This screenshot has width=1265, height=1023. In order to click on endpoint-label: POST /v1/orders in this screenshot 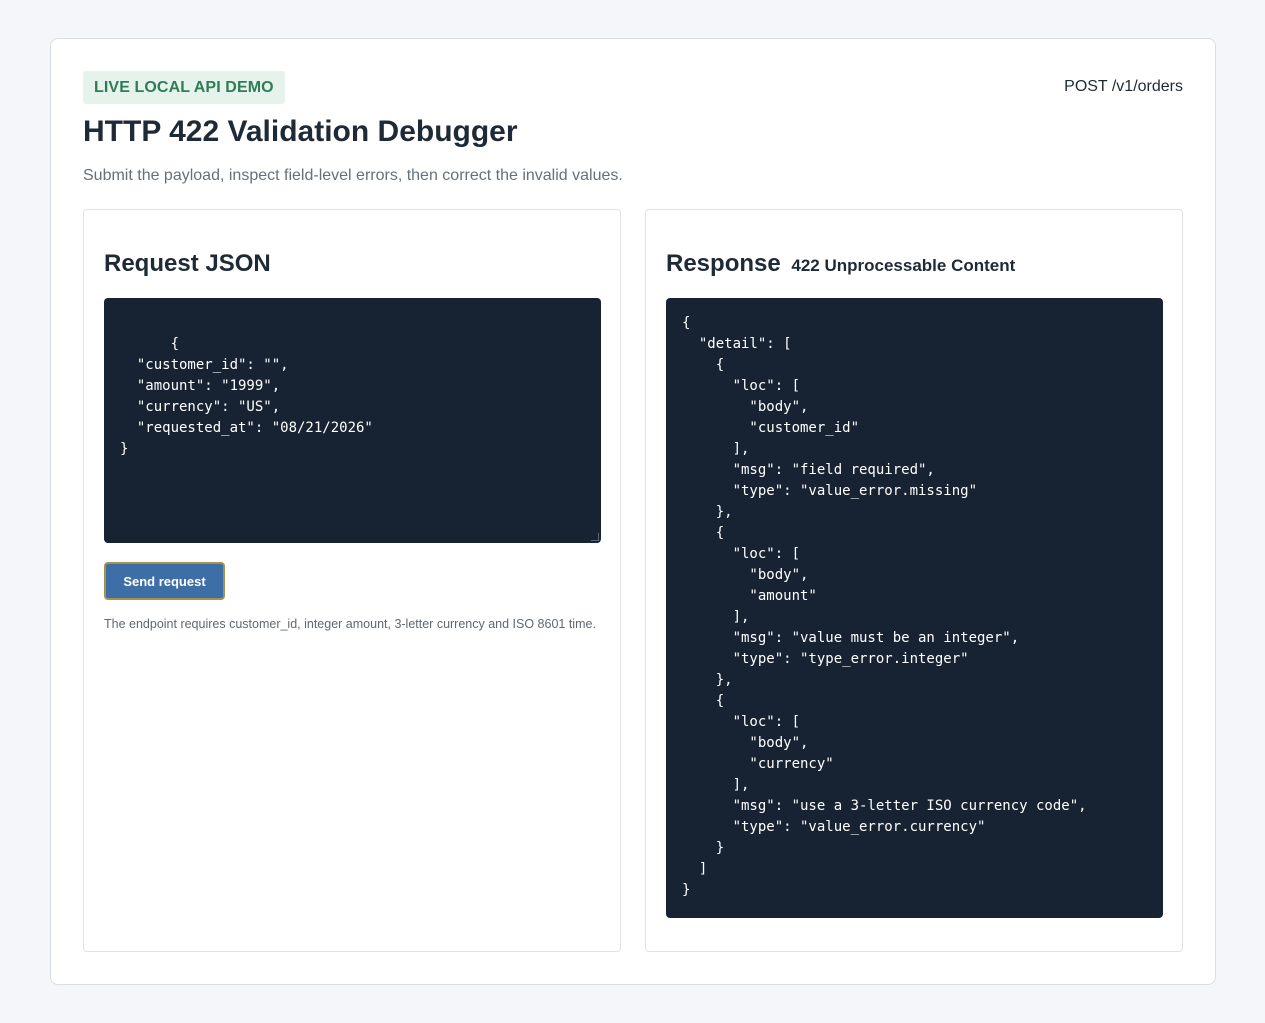, I will do `click(1123, 86)`.